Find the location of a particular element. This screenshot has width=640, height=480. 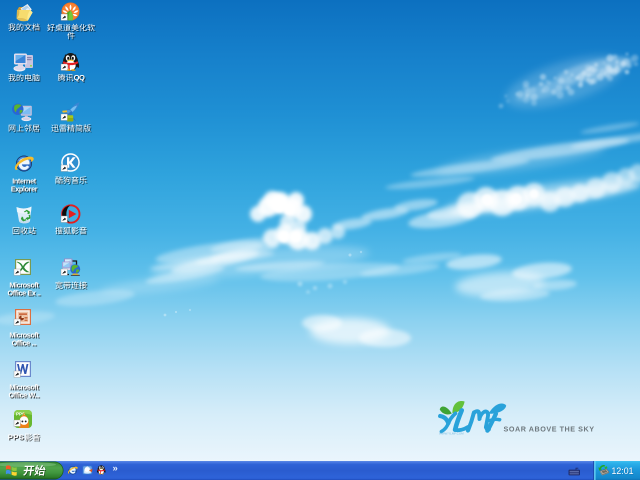

svg-text: Office Ex .. is located at coordinates (24, 293).